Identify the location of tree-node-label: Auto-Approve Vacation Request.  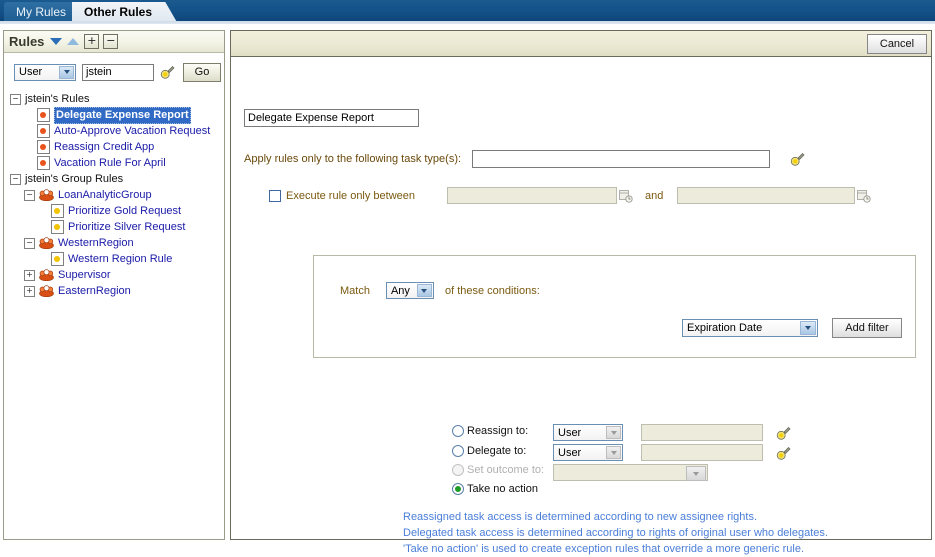
(132, 131).